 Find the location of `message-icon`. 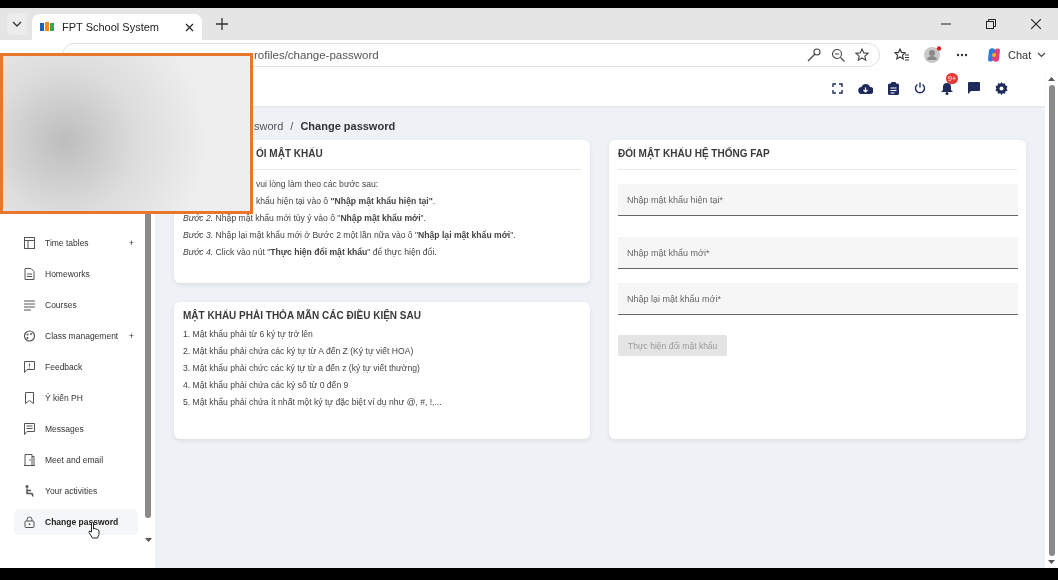

message-icon is located at coordinates (29, 429).